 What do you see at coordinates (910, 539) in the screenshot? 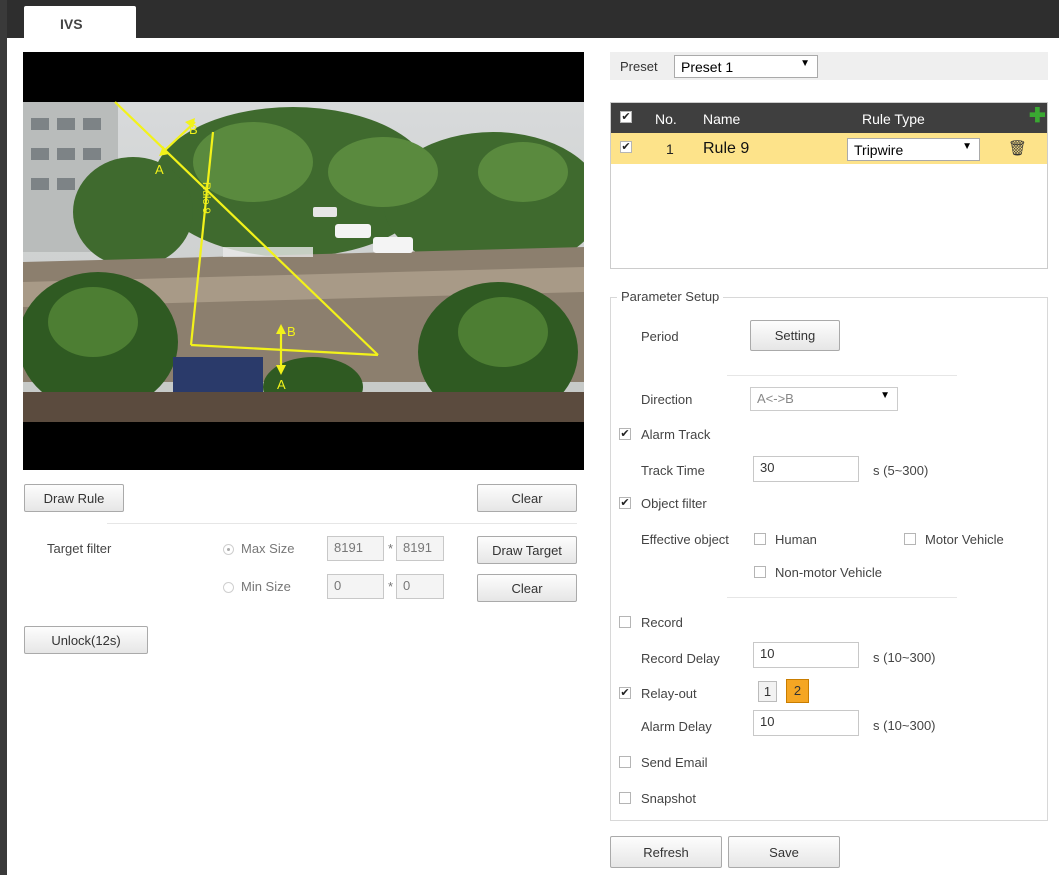
I see `motor-vehicle-checkbox` at bounding box center [910, 539].